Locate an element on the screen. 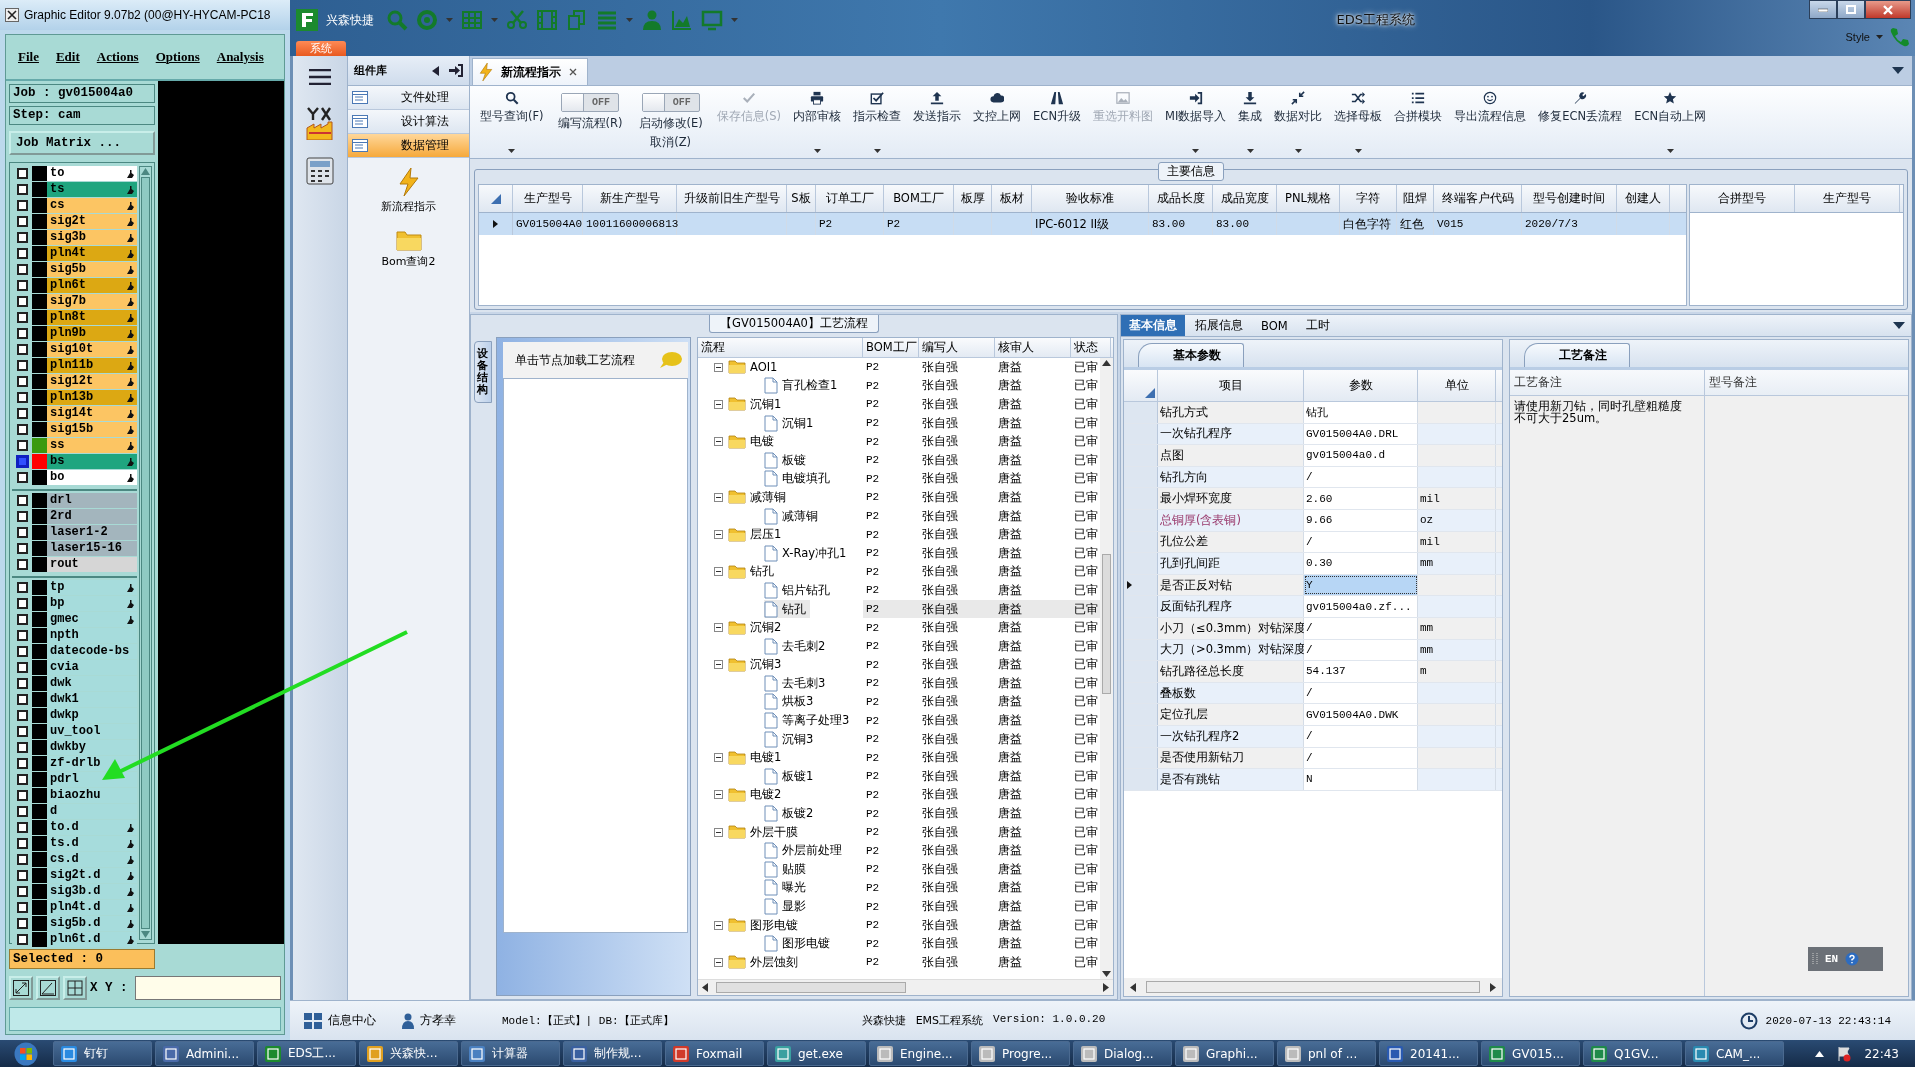 This screenshot has width=1915, height=1067. library-item: 文件处理 is located at coordinates (408, 98).